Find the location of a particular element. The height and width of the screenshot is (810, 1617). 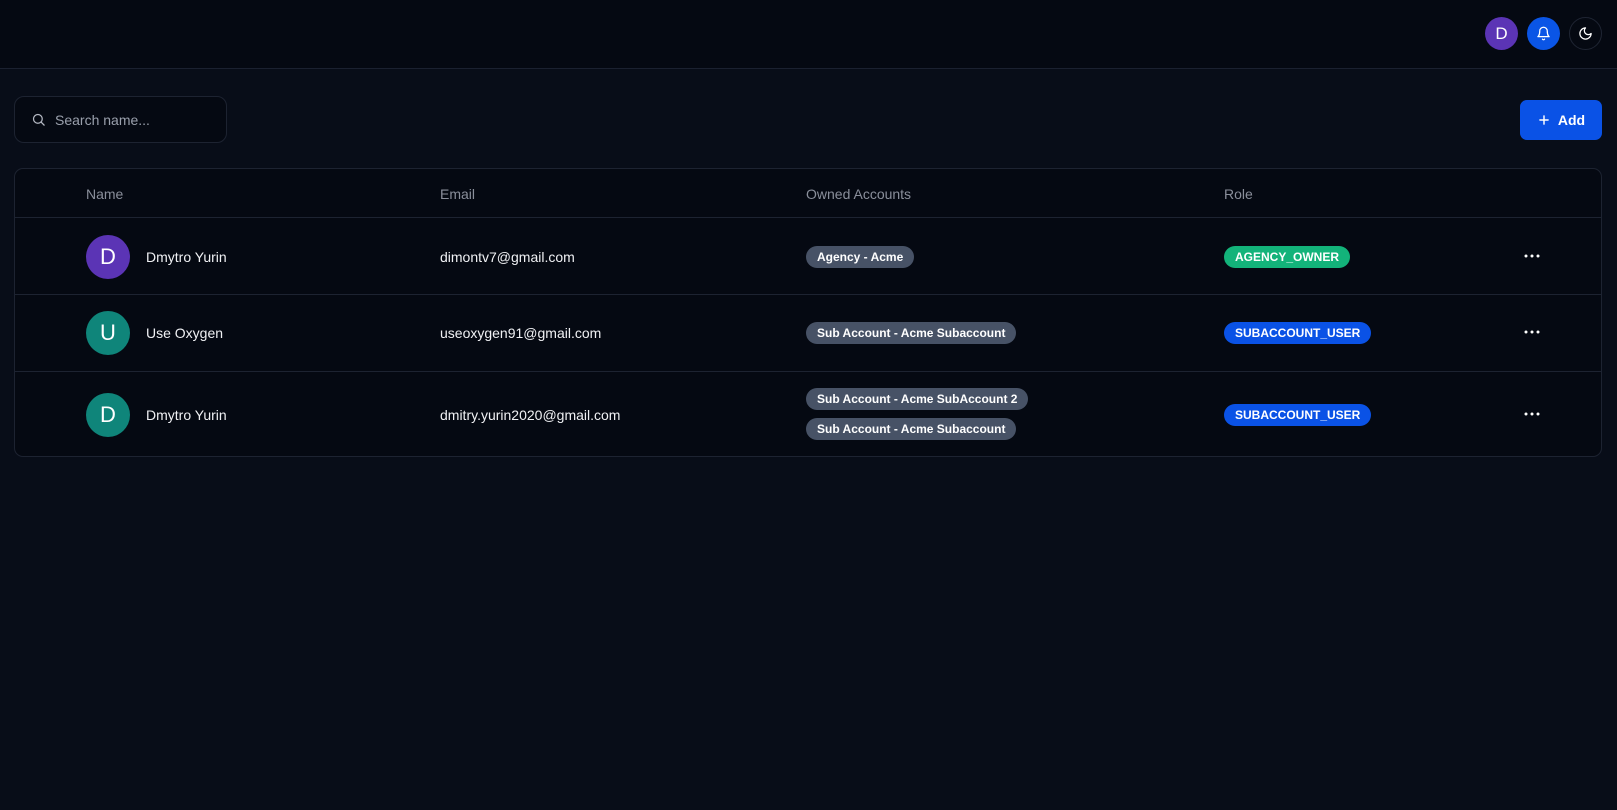

search-field is located at coordinates (120, 119).